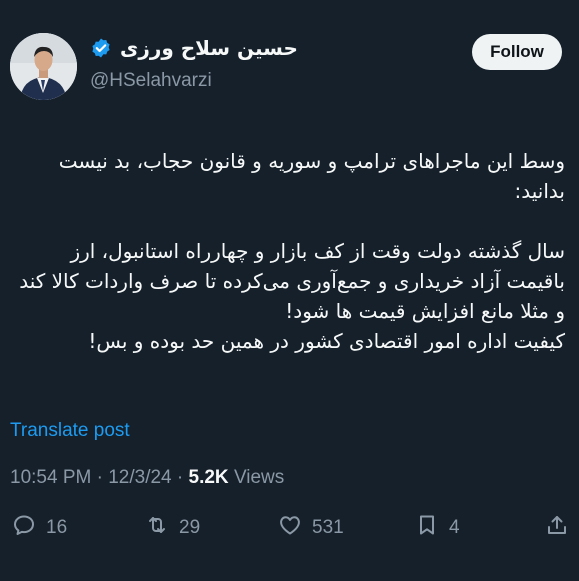 The width and height of the screenshot is (579, 581). I want to click on author-display-name: حسین سلاح ورزی, so click(209, 48).